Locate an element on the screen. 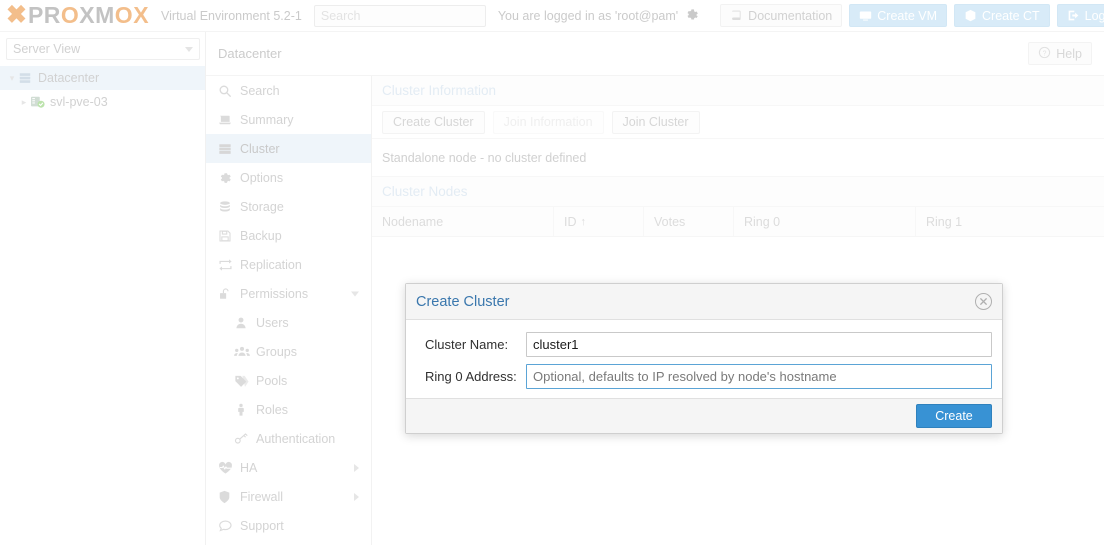 The height and width of the screenshot is (549, 1104). cluster-nodes-table-header: Nodename ID ↑ Votes Ring 0 Ring 1 is located at coordinates (738, 222).